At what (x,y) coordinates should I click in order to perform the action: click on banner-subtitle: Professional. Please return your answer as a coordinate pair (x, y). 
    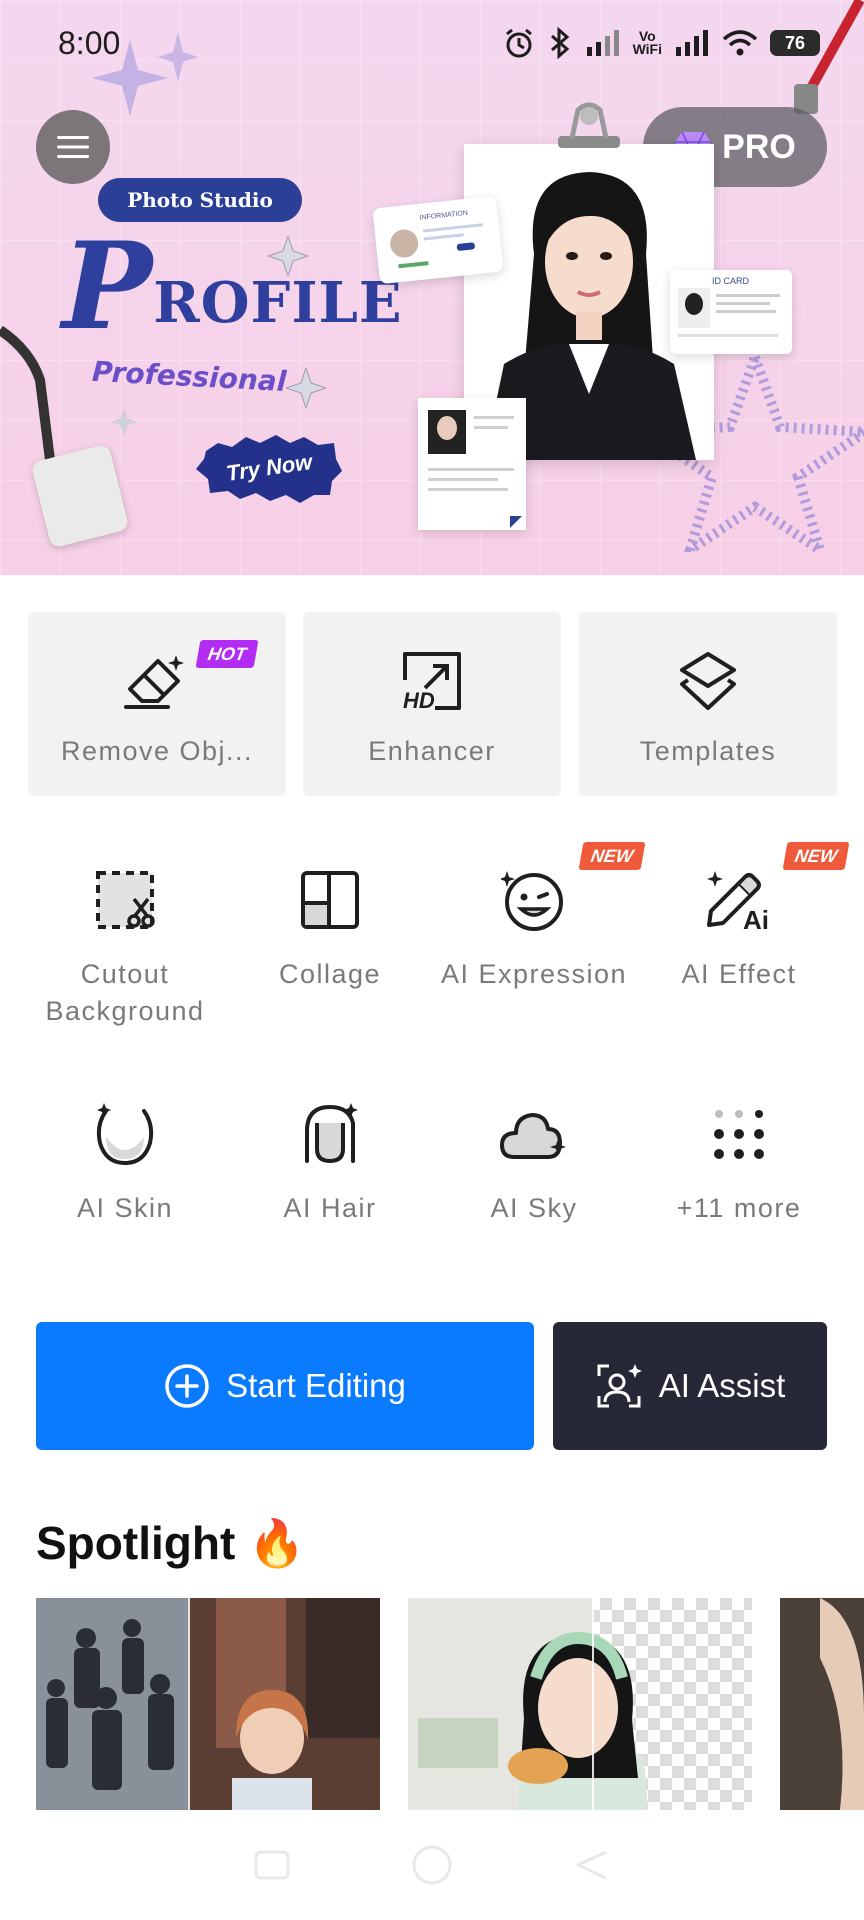
    Looking at the image, I should click on (189, 376).